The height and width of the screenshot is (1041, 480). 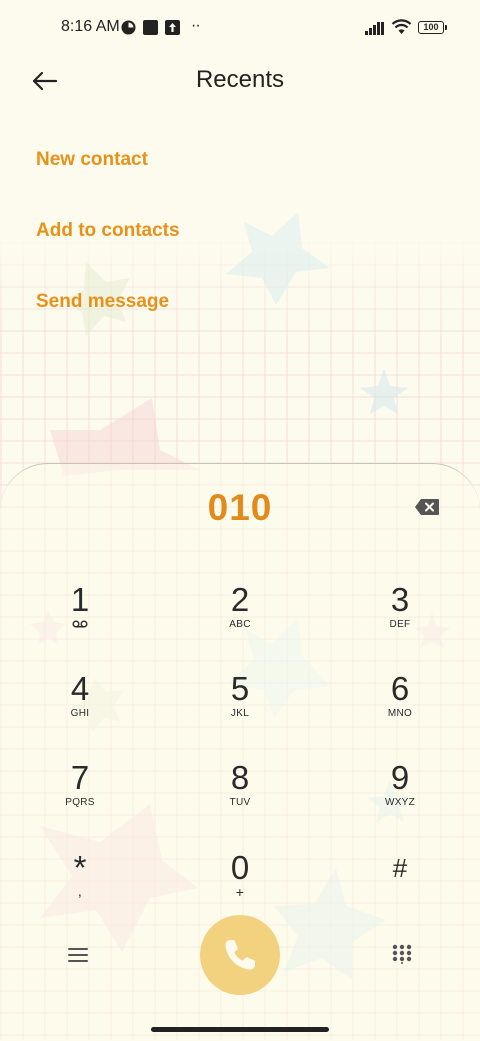 What do you see at coordinates (80, 795) in the screenshot?
I see `key-7: 7 PQRS` at bounding box center [80, 795].